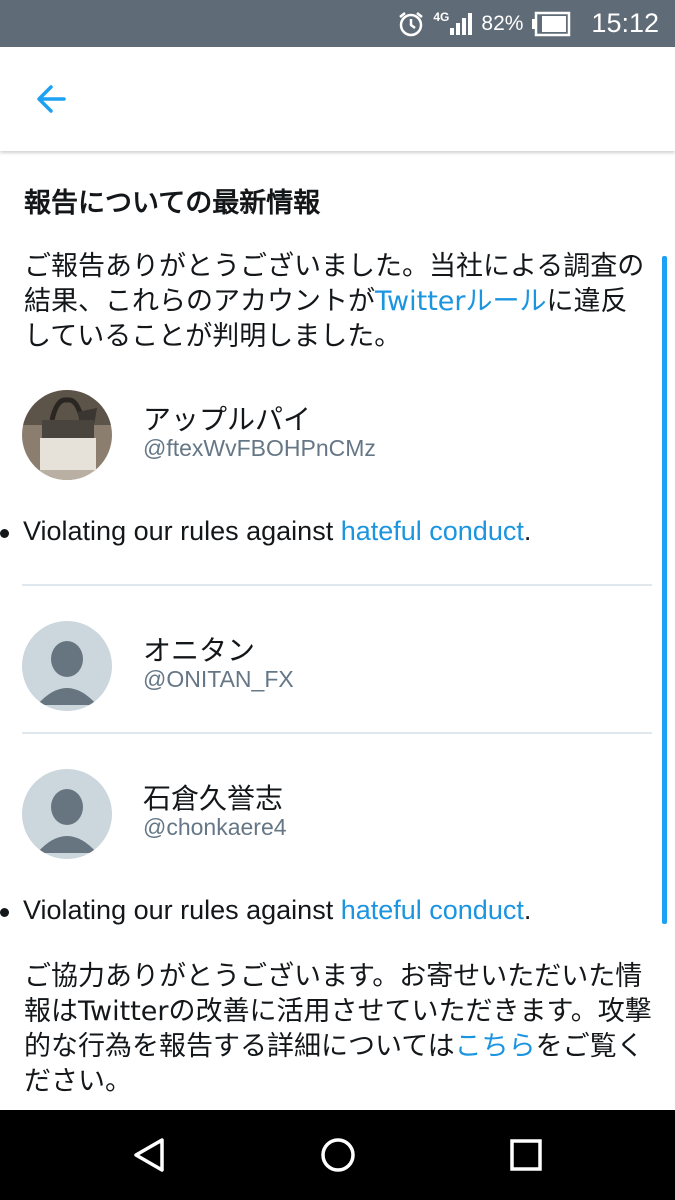 This screenshot has height=1200, width=675. I want to click on battery-icon, so click(551, 23).